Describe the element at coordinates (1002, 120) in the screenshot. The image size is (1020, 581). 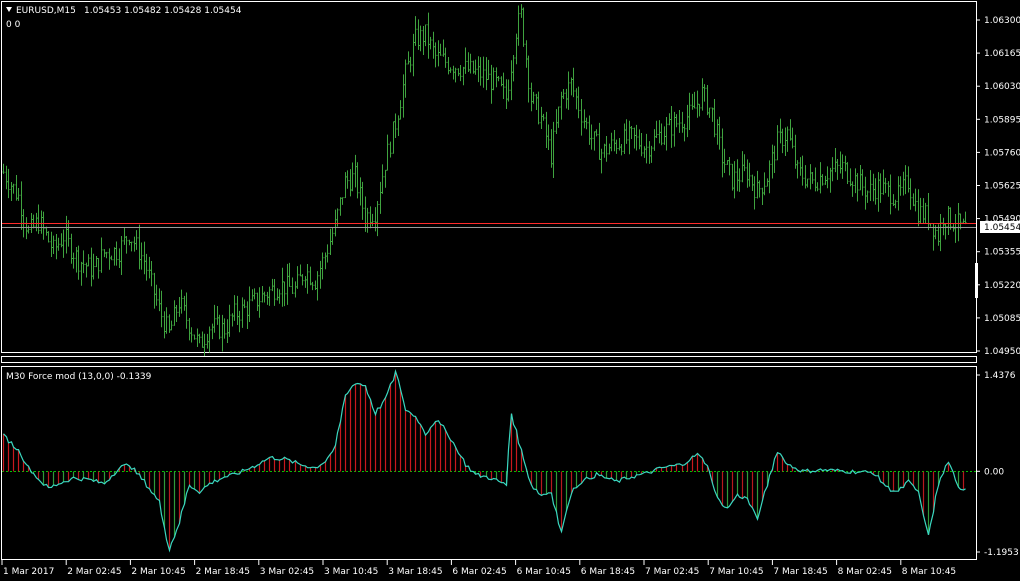
I see `price-tick-label: 1.05895` at that location.